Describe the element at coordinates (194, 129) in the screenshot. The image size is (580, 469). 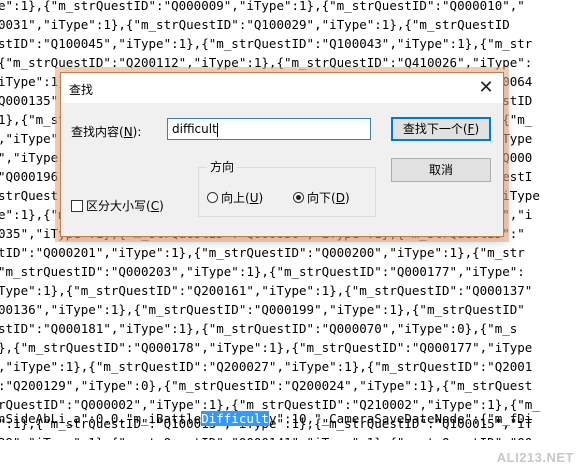
I see `find-what-value: difficult` at that location.